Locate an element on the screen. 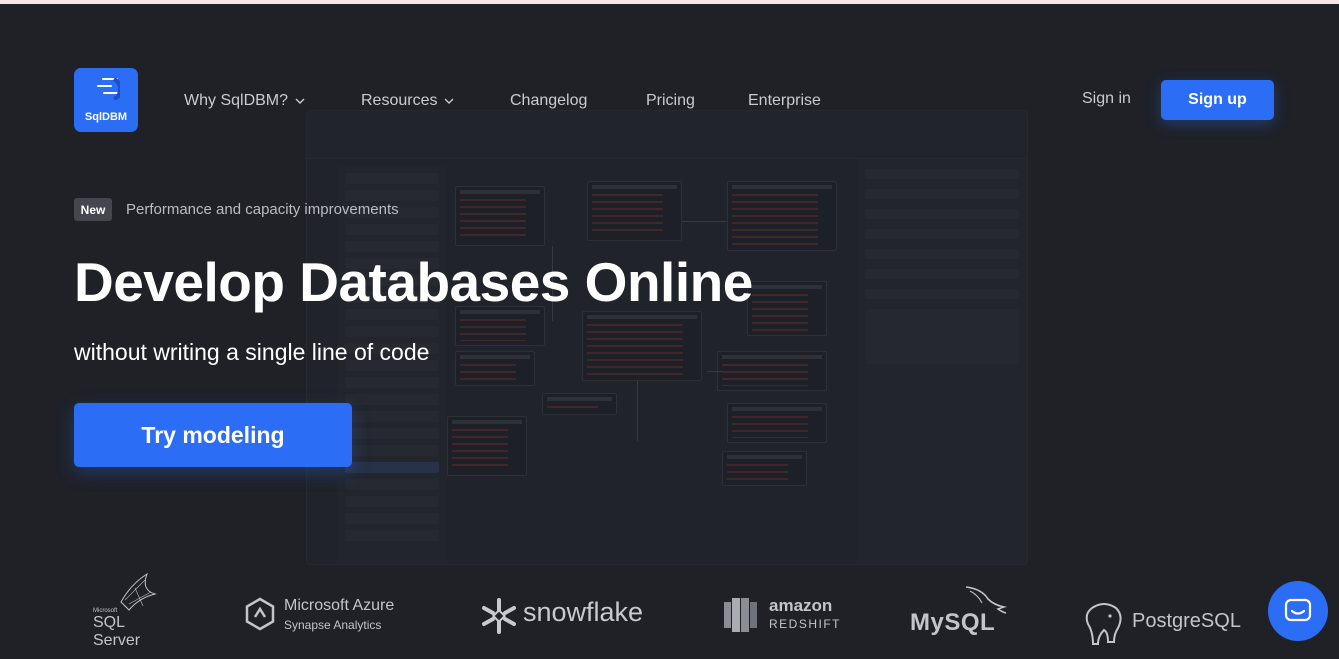 This screenshot has height=659, width=1339. azure-name: Microsoft Azure is located at coordinates (339, 605).